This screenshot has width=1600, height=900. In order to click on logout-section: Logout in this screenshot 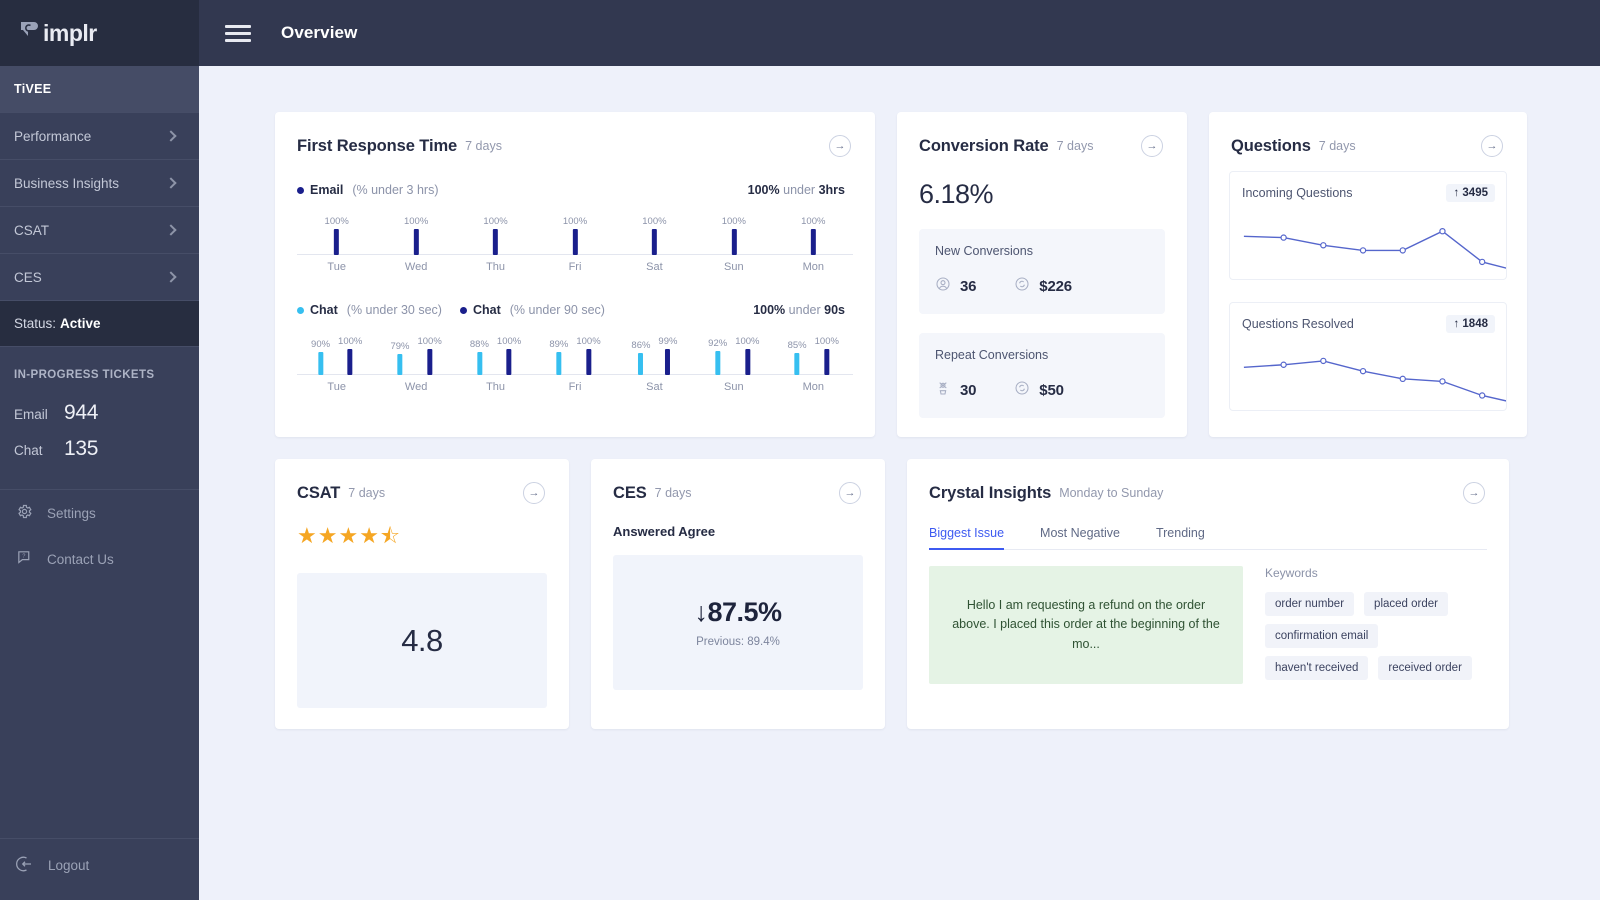, I will do `click(99, 869)`.